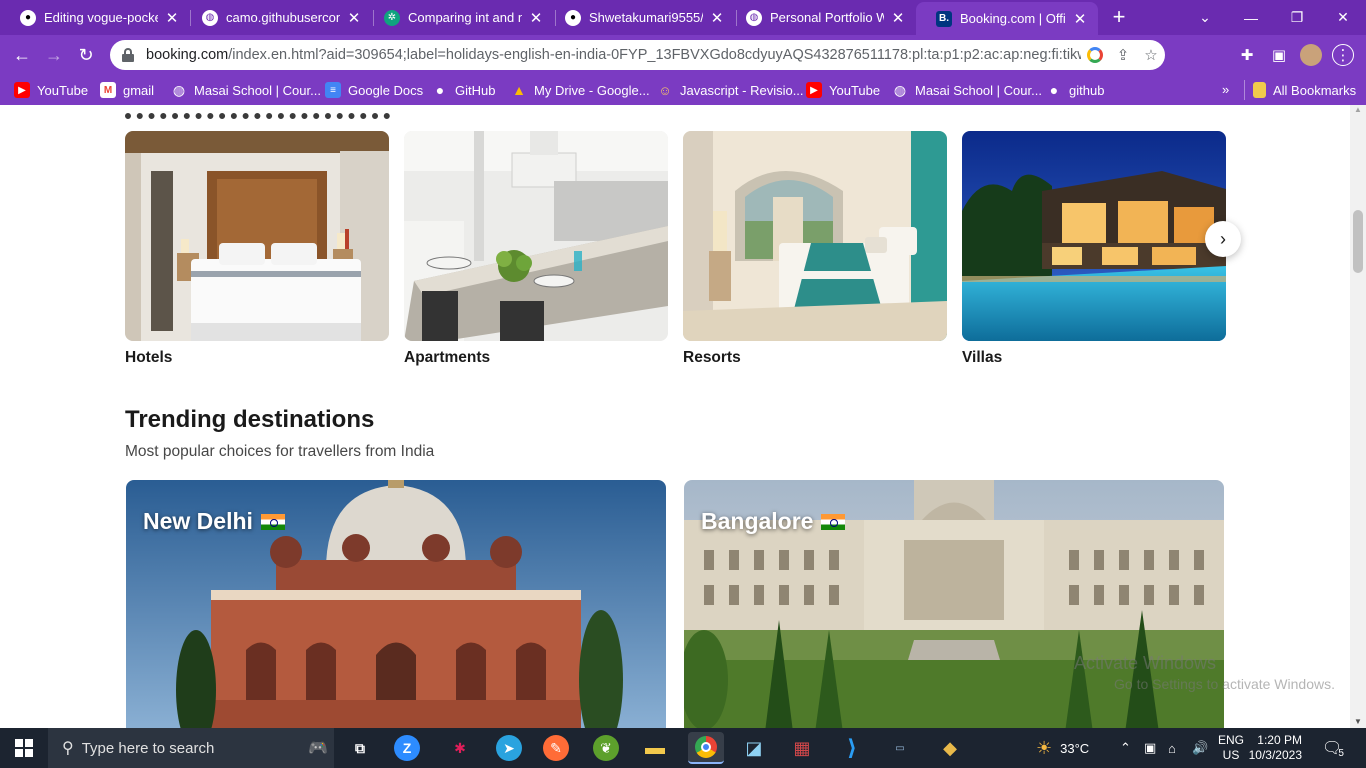 The image size is (1366, 768). I want to click on scroll-down-arrow: ▼, so click(1358, 721).